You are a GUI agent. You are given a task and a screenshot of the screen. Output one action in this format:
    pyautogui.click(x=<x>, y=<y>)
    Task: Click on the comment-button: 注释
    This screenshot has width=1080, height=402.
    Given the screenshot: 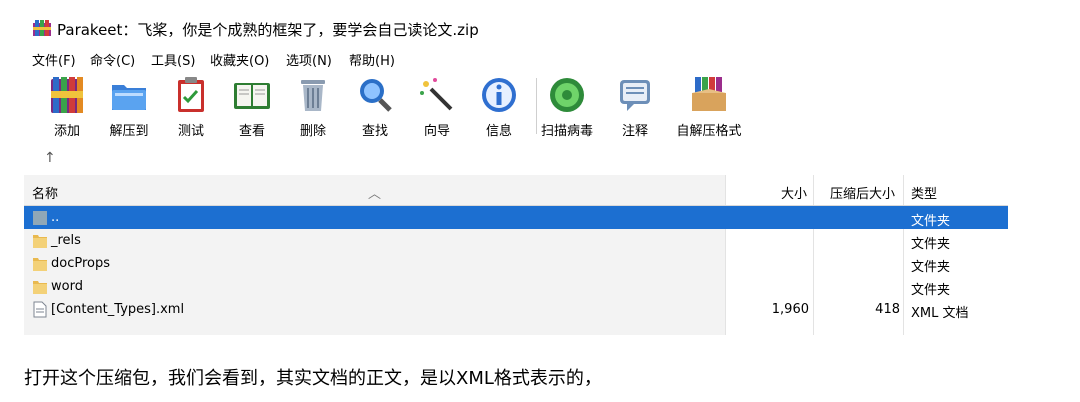 What is the action you would take?
    pyautogui.click(x=635, y=105)
    